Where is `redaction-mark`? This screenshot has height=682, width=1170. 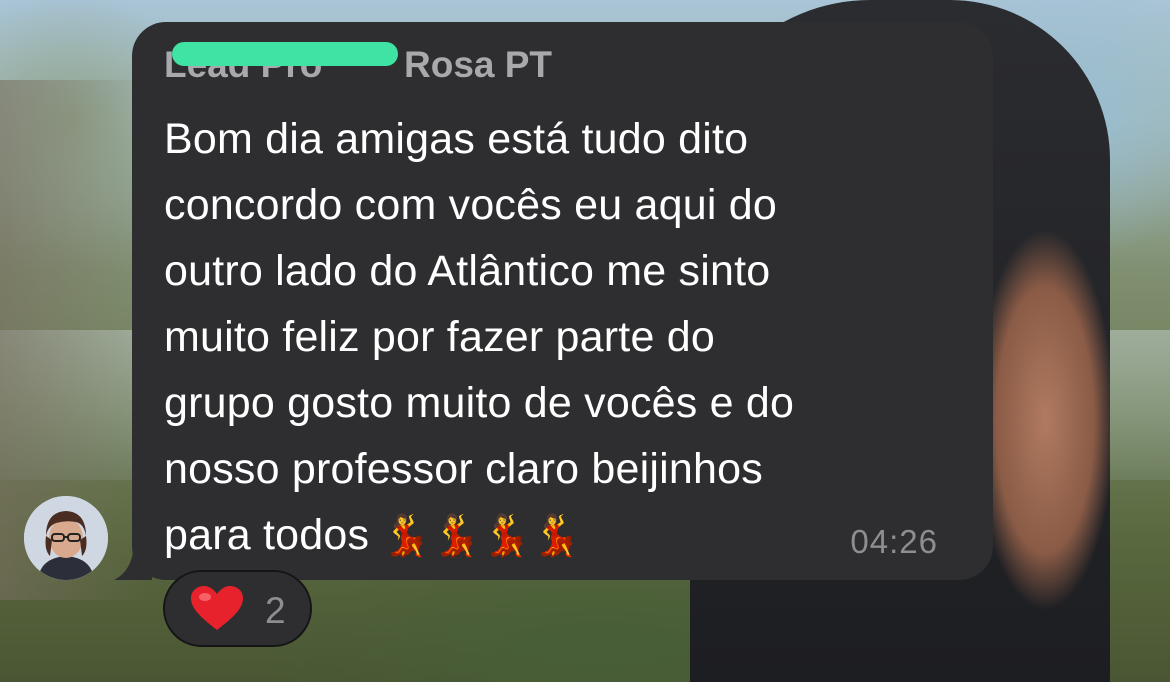 redaction-mark is located at coordinates (285, 54).